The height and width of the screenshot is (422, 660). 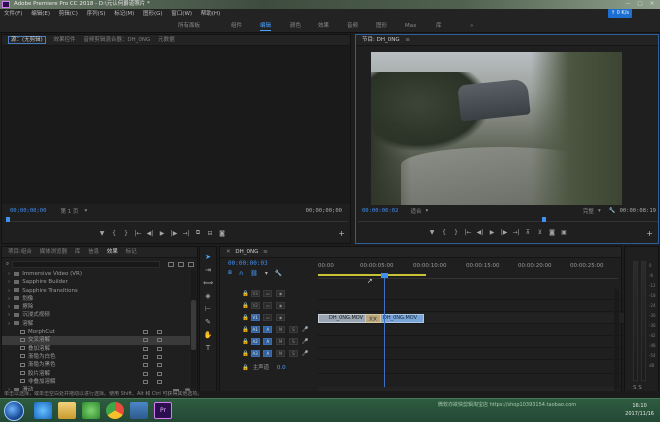 What do you see at coordinates (181, 264) in the screenshot?
I see `32bit-effects-icon` at bounding box center [181, 264].